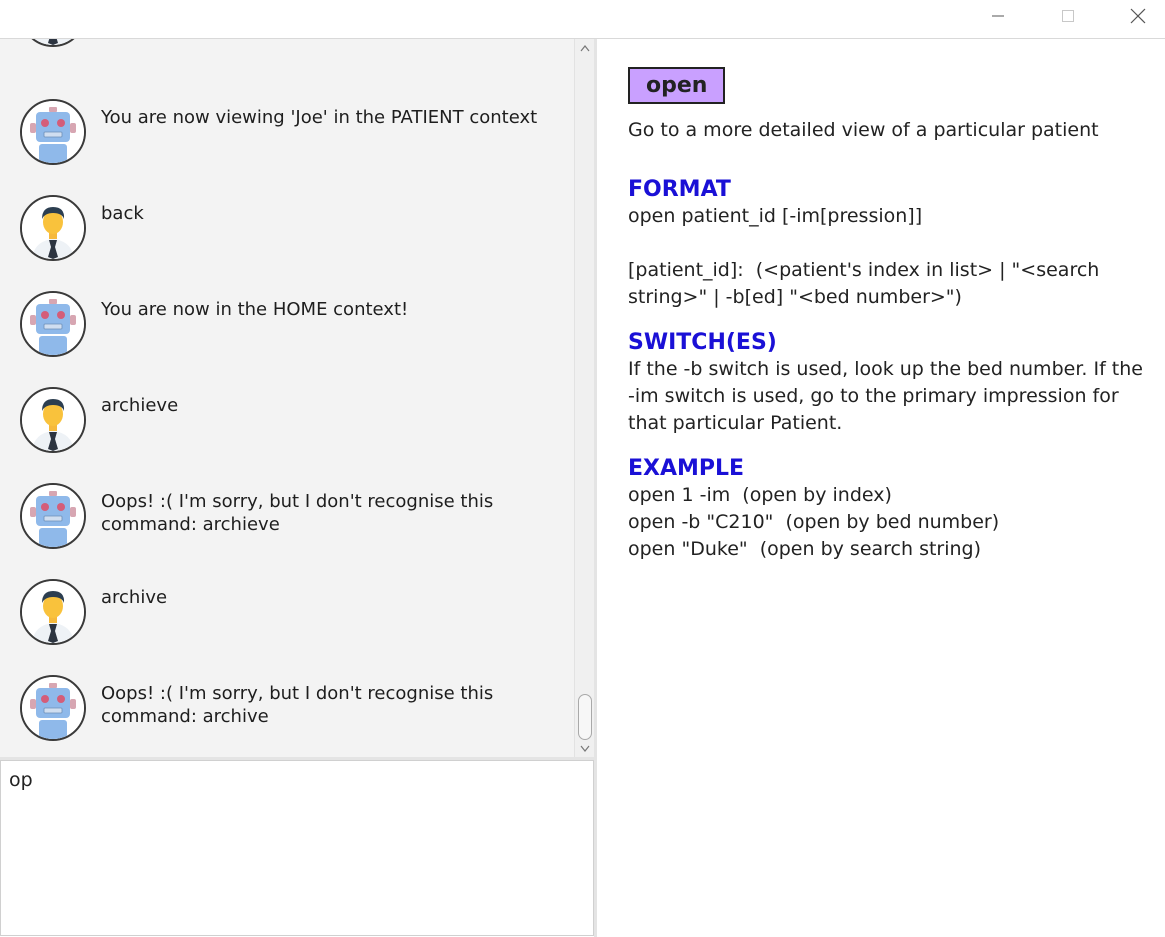  I want to click on format-heading: FORMAT, so click(679, 189).